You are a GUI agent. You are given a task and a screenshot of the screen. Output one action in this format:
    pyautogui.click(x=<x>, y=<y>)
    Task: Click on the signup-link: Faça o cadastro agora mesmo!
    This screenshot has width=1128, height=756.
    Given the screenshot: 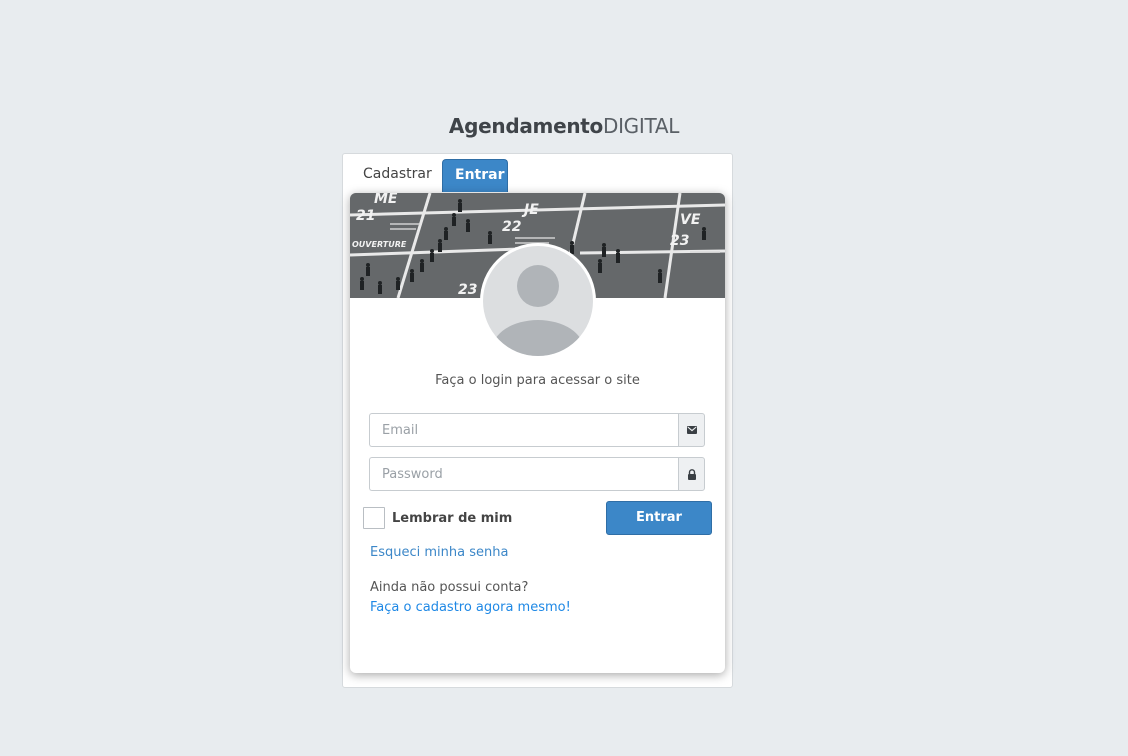 What is the action you would take?
    pyautogui.click(x=470, y=607)
    